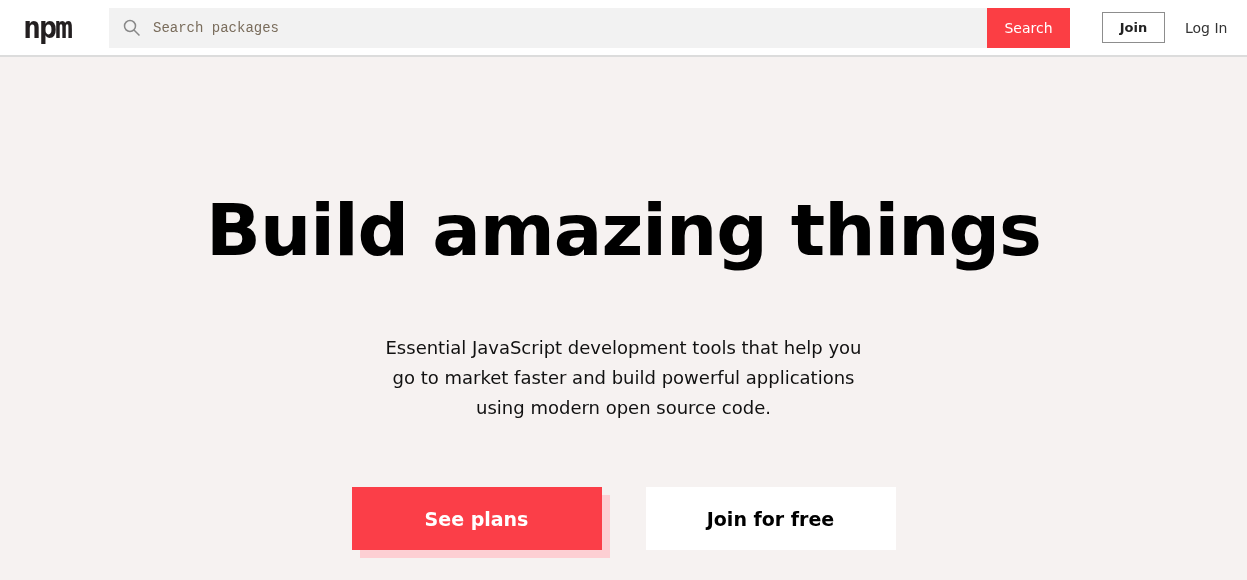 This screenshot has height=580, width=1247. What do you see at coordinates (623, 378) in the screenshot?
I see `hero-description: Essential JavaScript development tools that help you go to market faster and build powerful applications using modern open source code.` at bounding box center [623, 378].